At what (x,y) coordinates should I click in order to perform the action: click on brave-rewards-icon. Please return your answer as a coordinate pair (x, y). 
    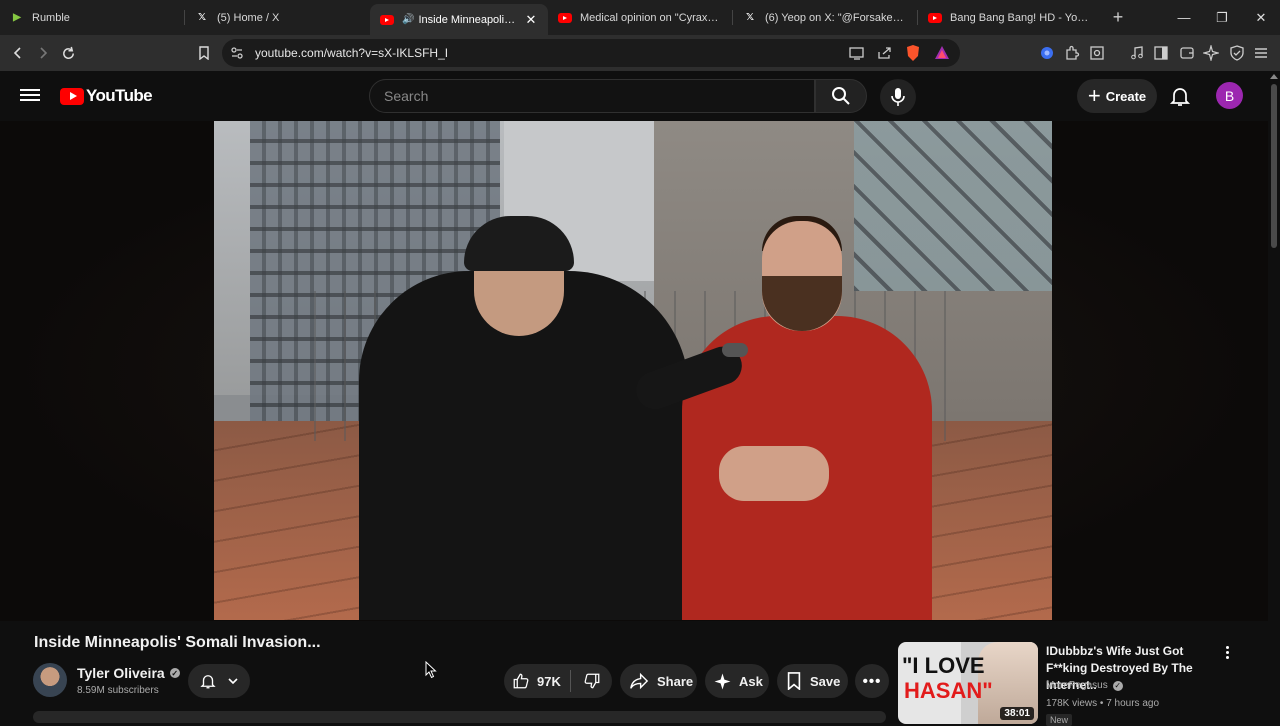
    Looking at the image, I should click on (942, 55).